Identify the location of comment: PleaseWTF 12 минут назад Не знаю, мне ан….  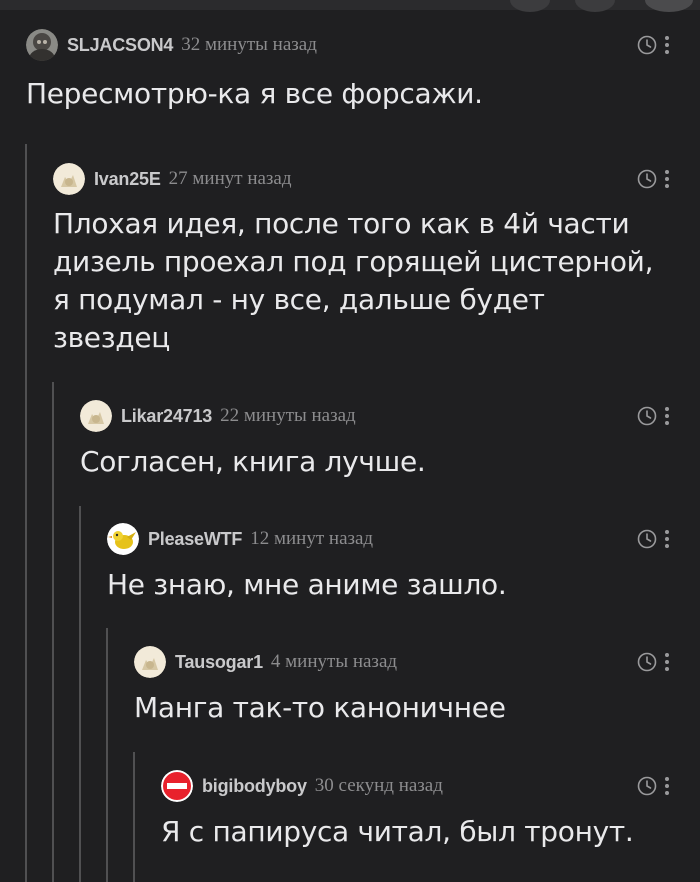
(403, 567).